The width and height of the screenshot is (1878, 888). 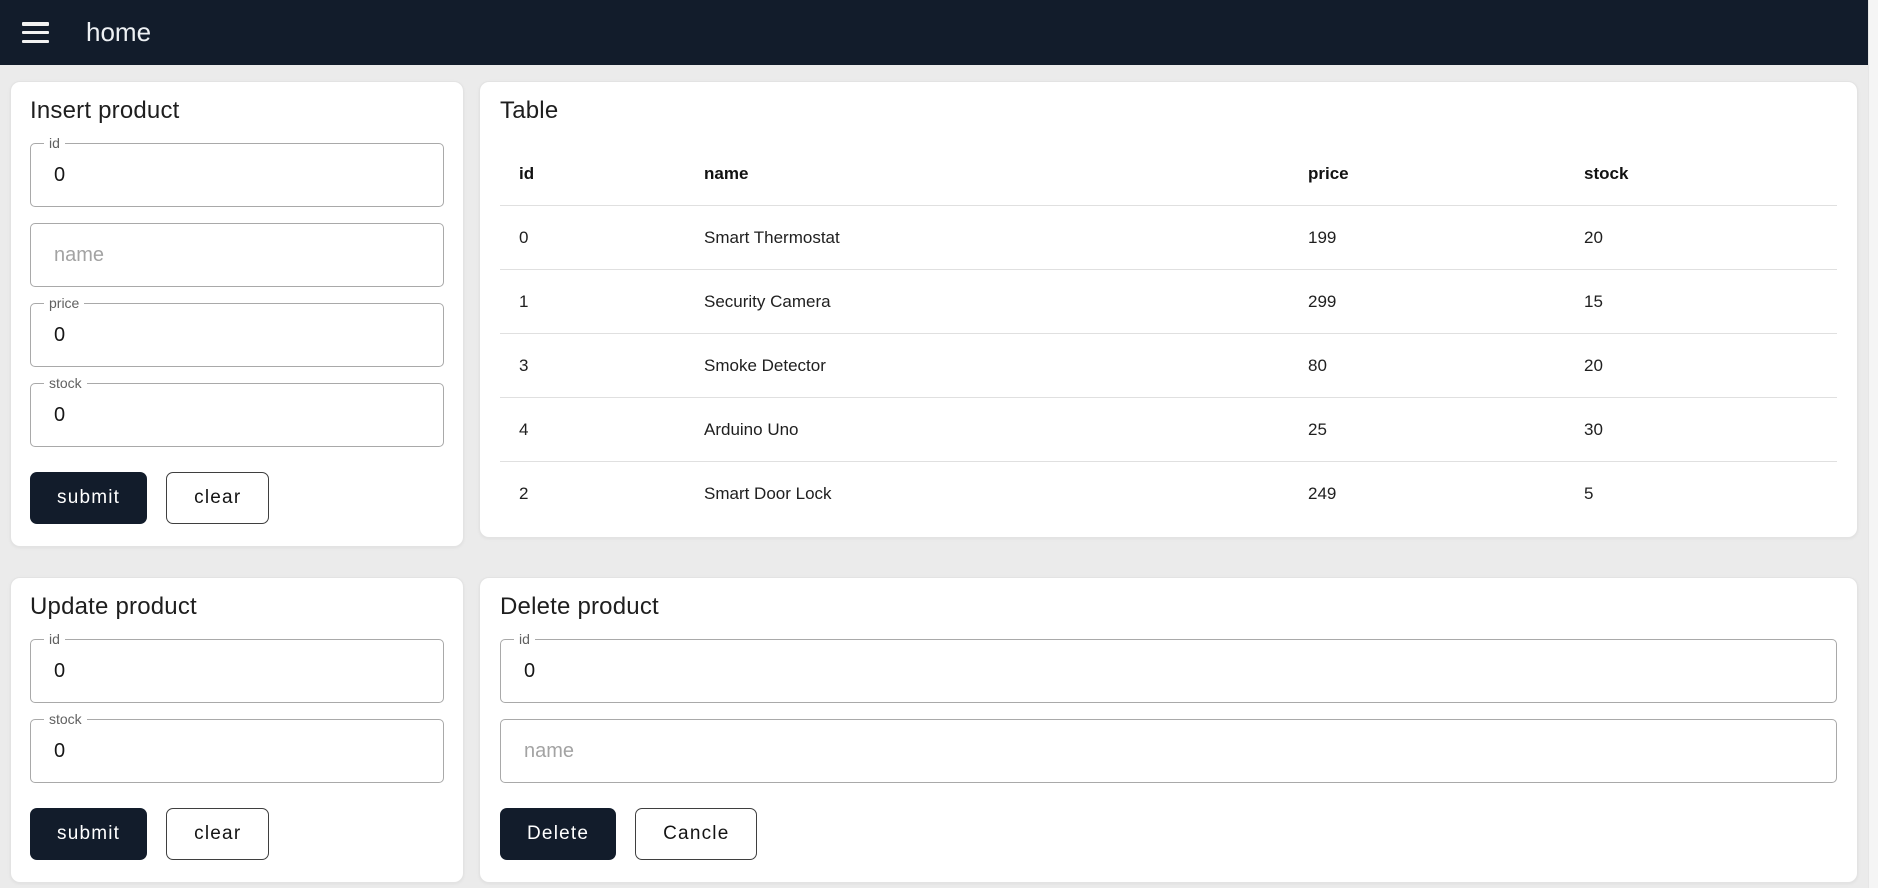 I want to click on table-cell: 15, so click(x=1701, y=301).